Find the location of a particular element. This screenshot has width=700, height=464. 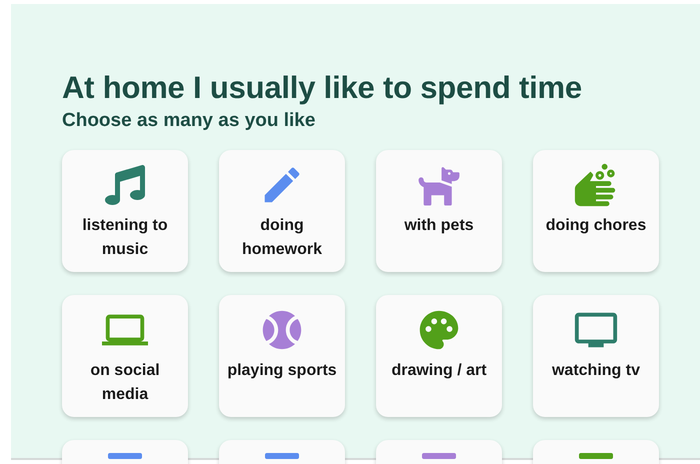

option-label: on social media is located at coordinates (125, 383).